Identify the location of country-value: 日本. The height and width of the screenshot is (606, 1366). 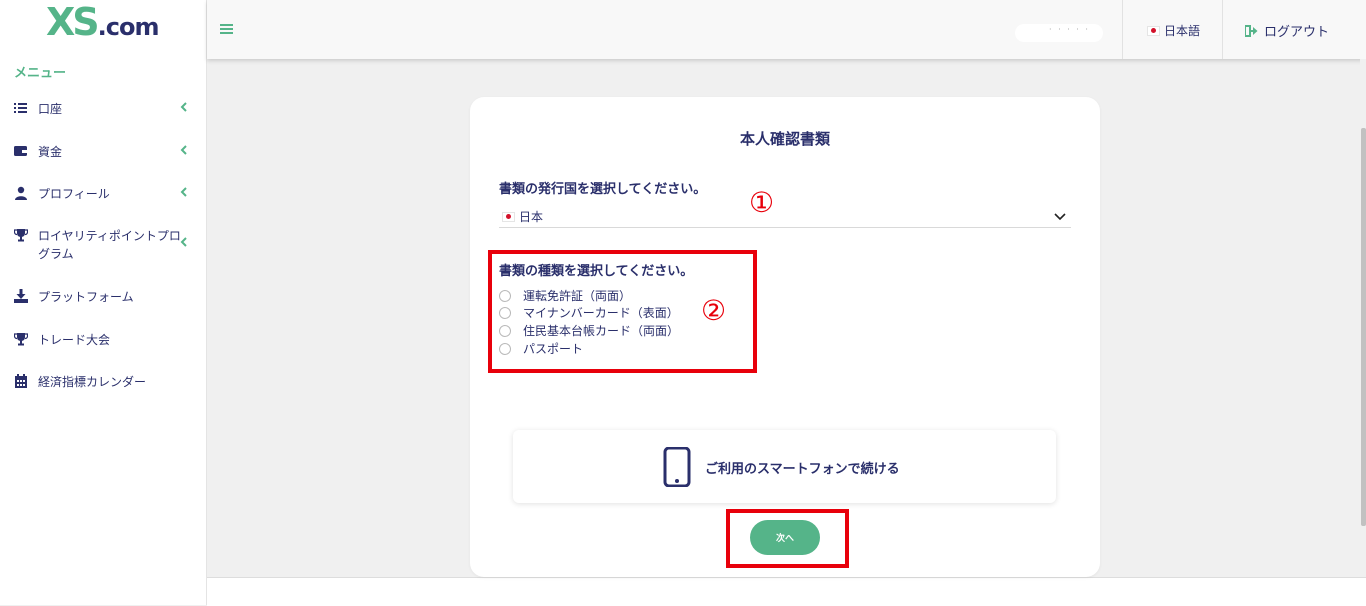
(531, 217).